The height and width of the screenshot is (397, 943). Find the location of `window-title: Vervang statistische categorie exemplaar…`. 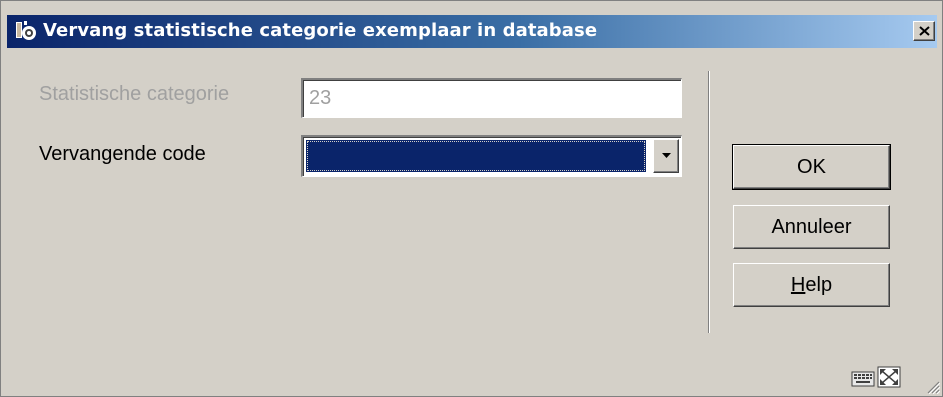

window-title: Vervang statistische categorie exemplaar… is located at coordinates (320, 30).